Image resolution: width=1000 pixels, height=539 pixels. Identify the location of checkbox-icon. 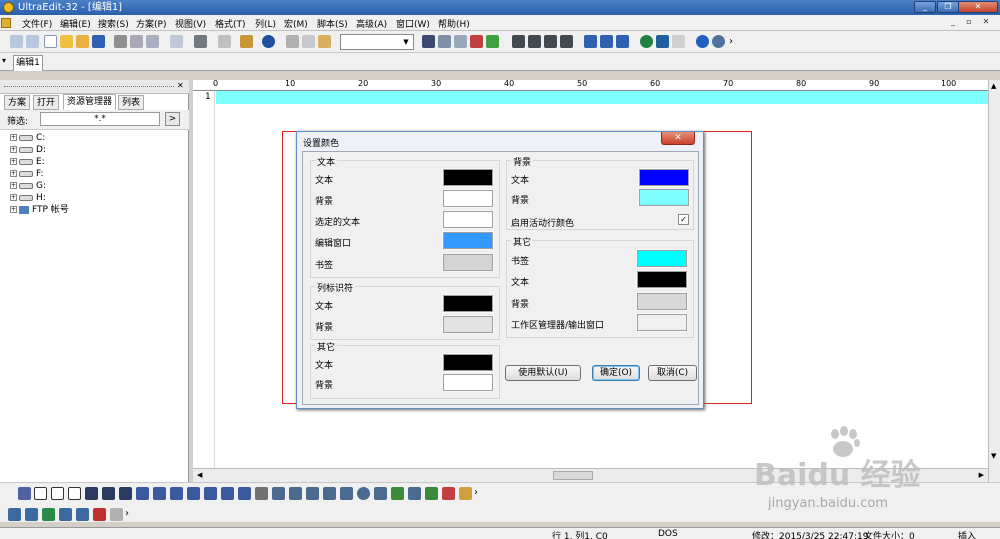
(346, 493).